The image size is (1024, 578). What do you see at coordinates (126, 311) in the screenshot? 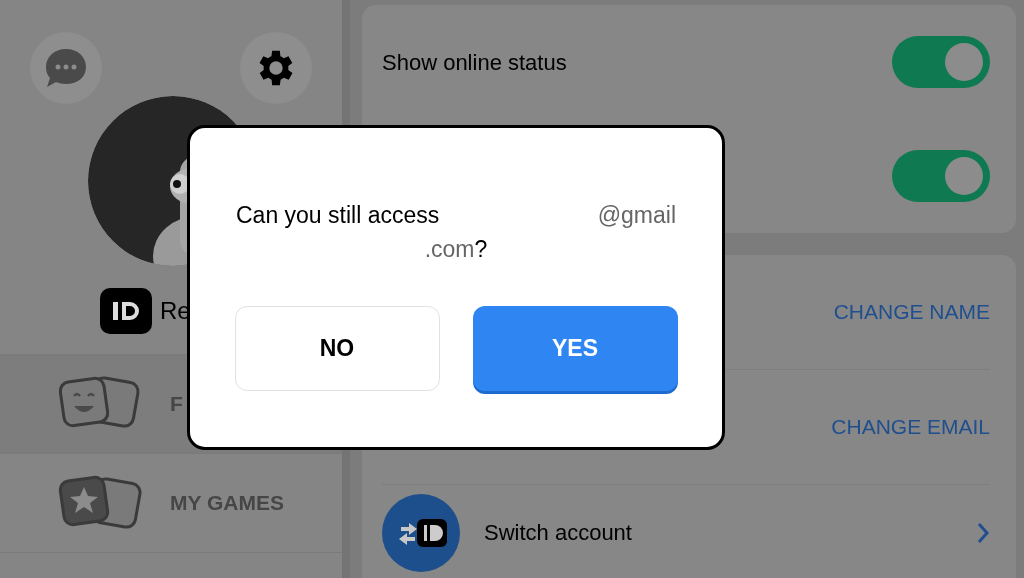
I see `id-icon` at bounding box center [126, 311].